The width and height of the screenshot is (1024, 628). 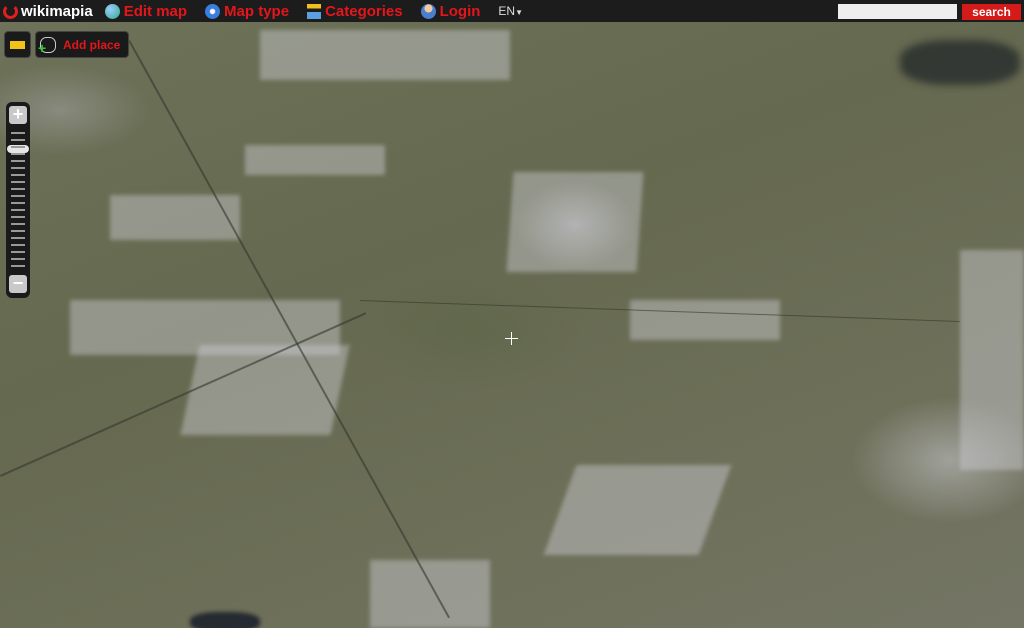 What do you see at coordinates (507, 11) in the screenshot?
I see `language-label: EN` at bounding box center [507, 11].